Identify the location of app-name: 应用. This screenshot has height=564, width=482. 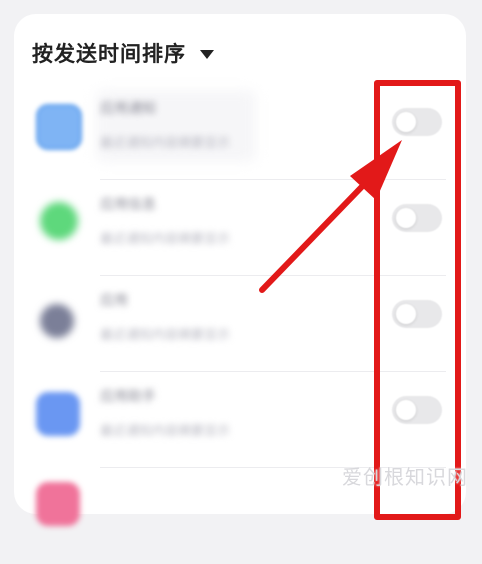
(114, 300).